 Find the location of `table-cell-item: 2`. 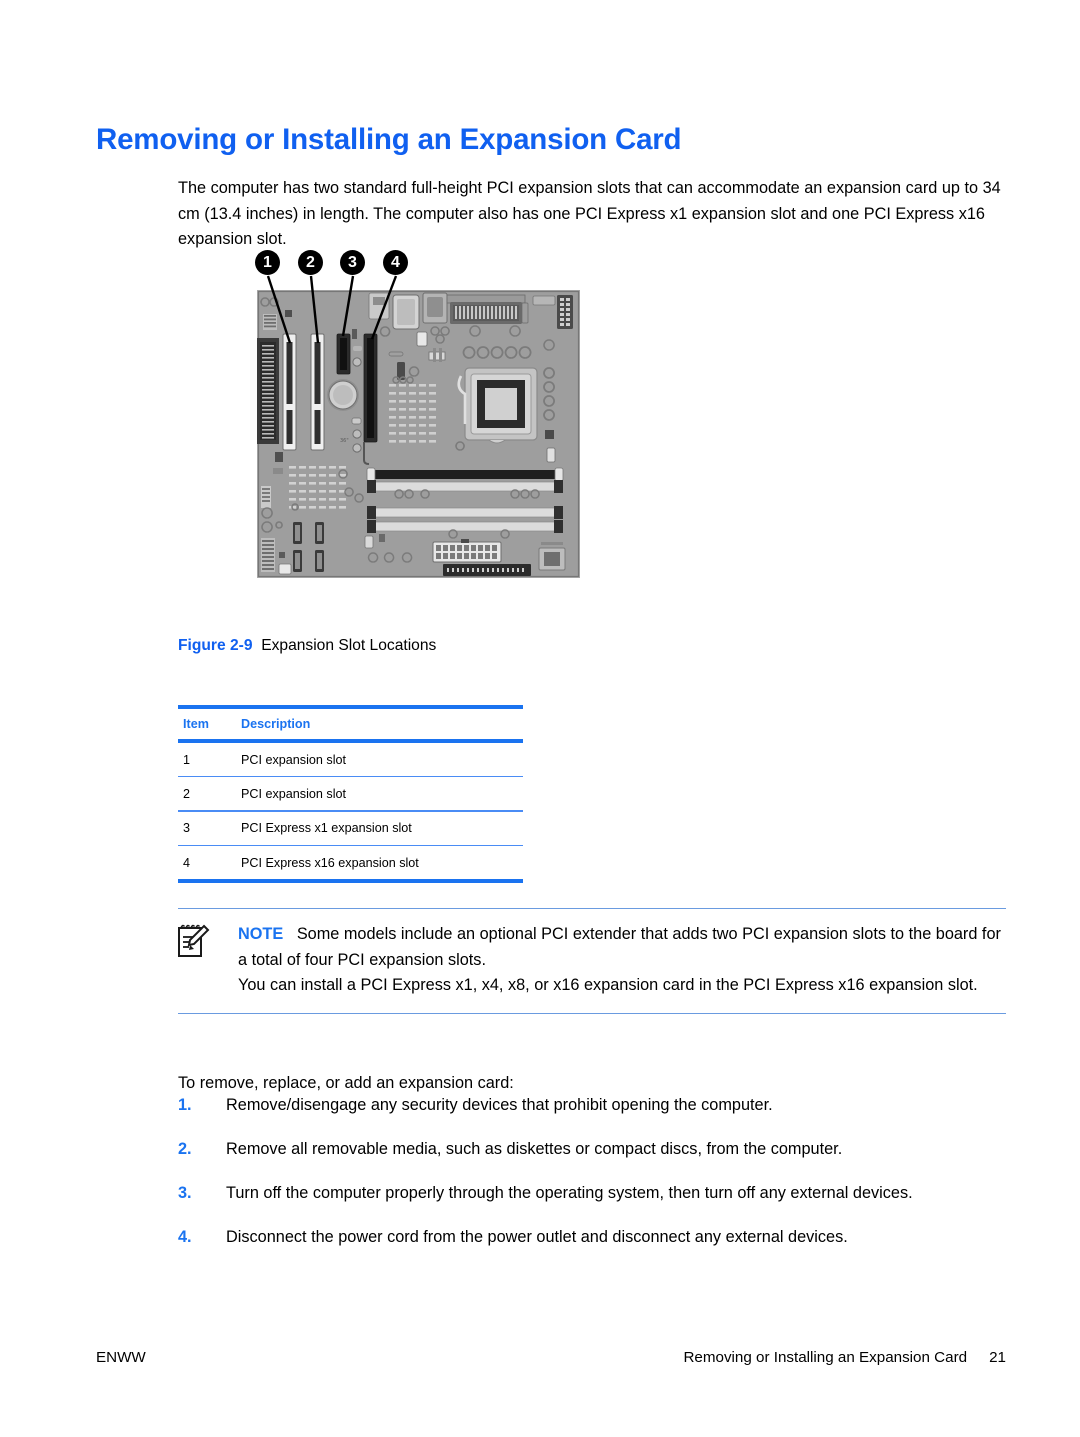

table-cell-item: 2 is located at coordinates (187, 793).